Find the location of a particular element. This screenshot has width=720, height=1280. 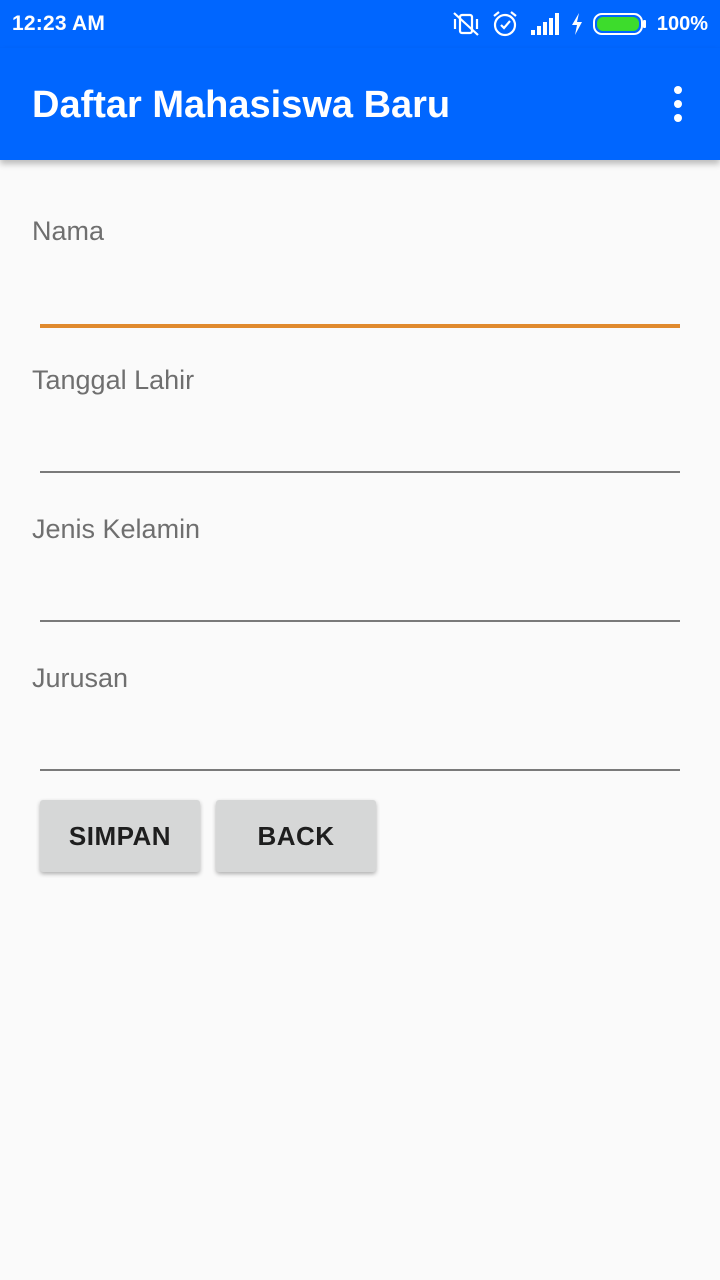

alarm-icon is located at coordinates (505, 24).